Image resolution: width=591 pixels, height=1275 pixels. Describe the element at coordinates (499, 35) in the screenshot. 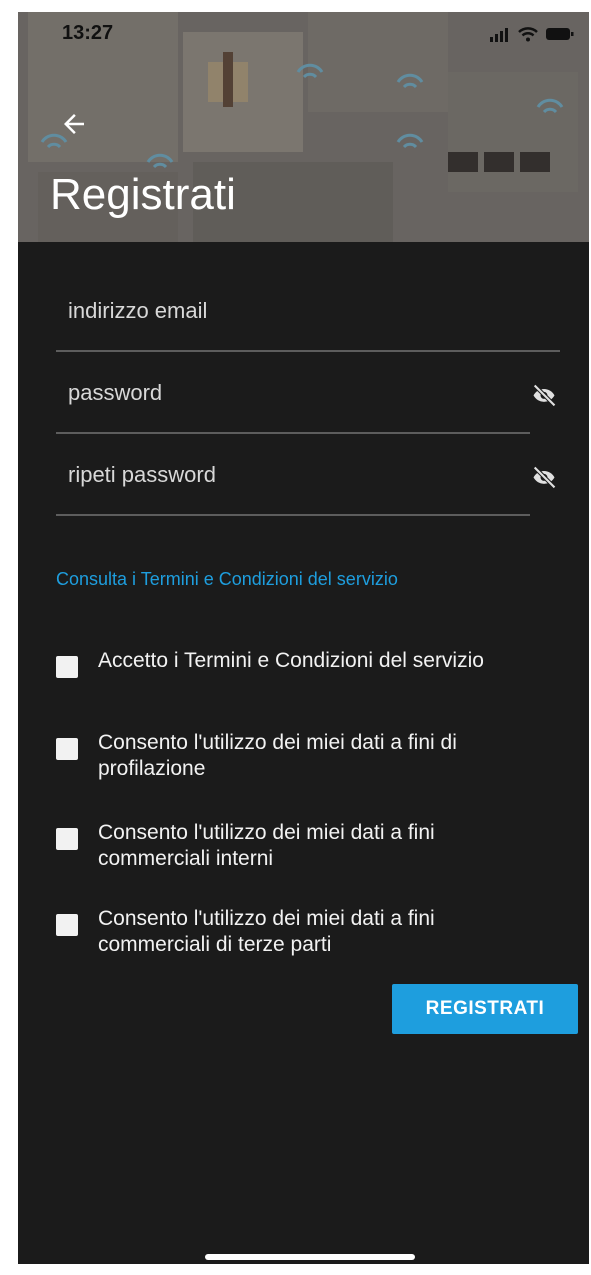

I see `signal-icon` at that location.